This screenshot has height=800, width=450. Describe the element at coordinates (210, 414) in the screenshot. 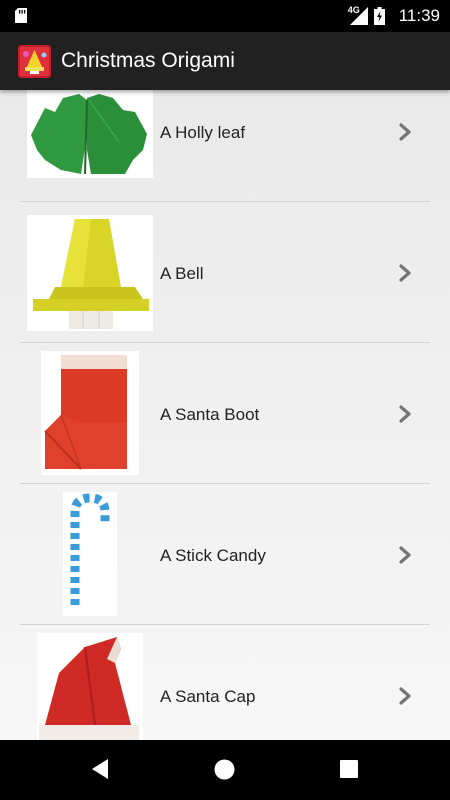

I see `list-item-label: A Santa Boot` at that location.